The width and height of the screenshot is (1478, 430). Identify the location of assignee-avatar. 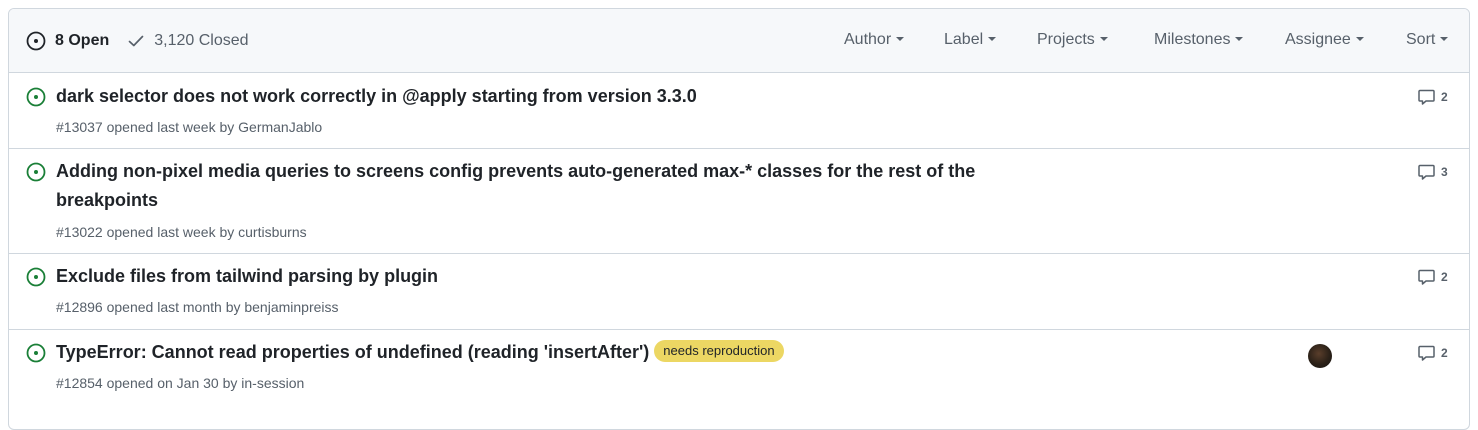
(1320, 356).